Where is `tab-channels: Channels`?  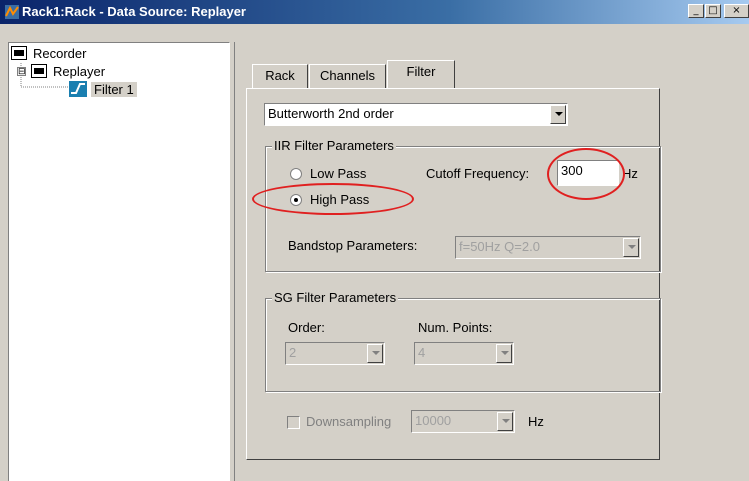 tab-channels: Channels is located at coordinates (347, 76).